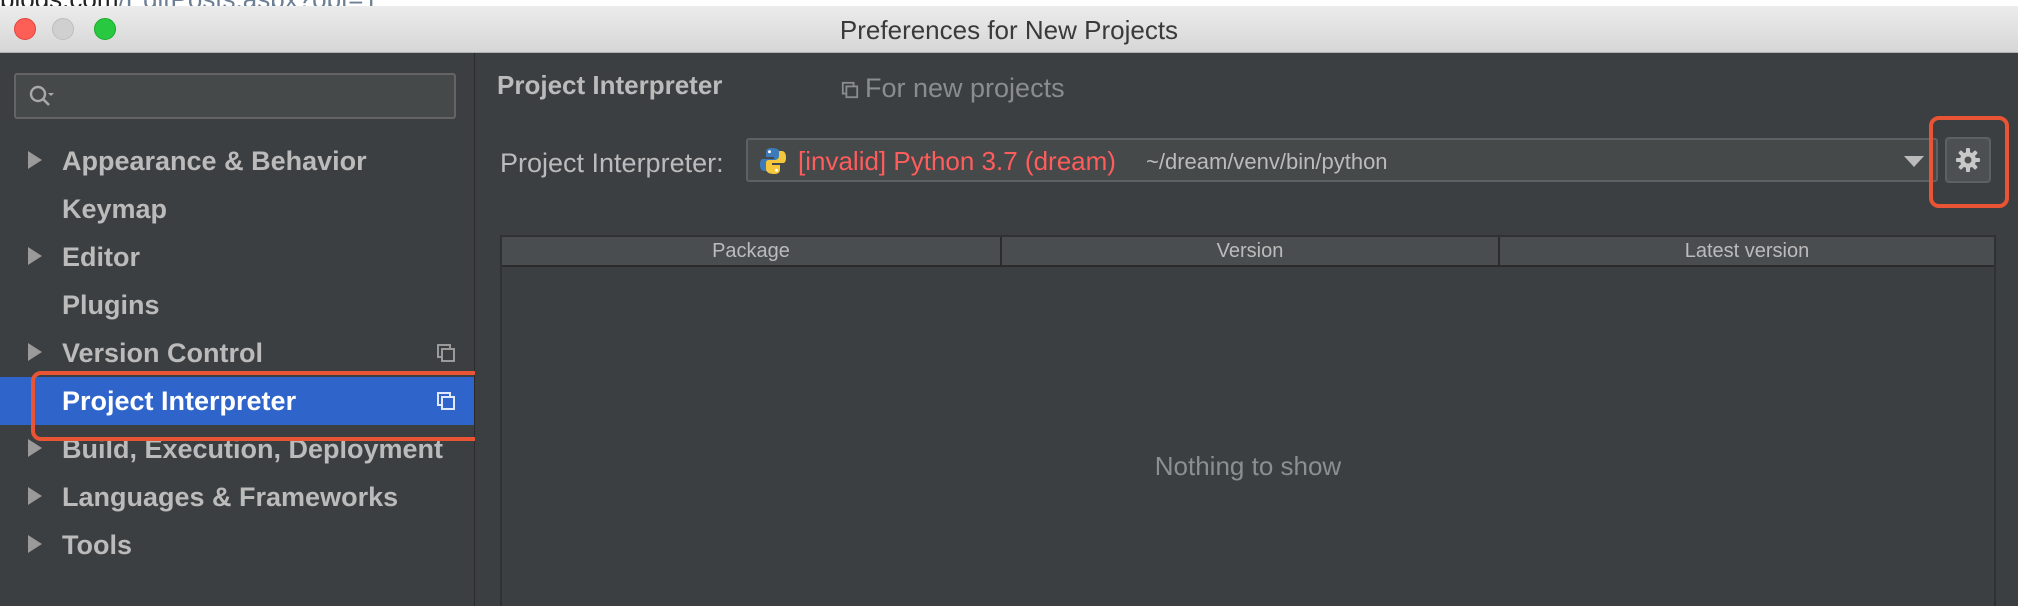 This screenshot has height=606, width=2018. What do you see at coordinates (610, 85) in the screenshot?
I see `page-title: Project Interpreter` at bounding box center [610, 85].